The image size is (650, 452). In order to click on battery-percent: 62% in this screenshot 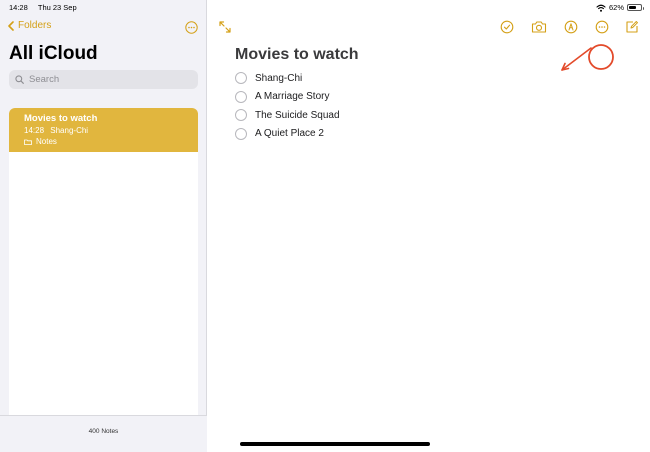, I will do `click(616, 7)`.